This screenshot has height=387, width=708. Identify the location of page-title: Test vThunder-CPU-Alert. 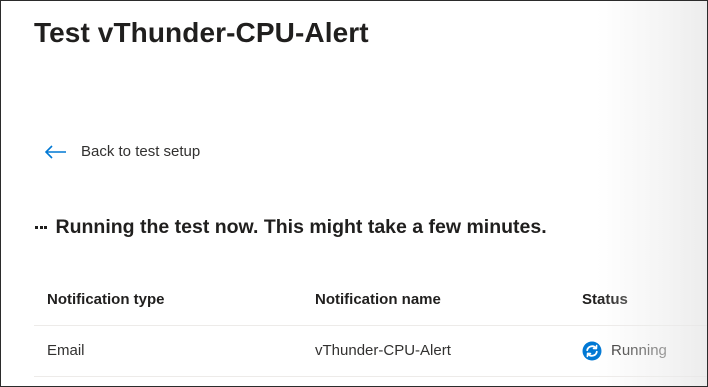
(201, 32).